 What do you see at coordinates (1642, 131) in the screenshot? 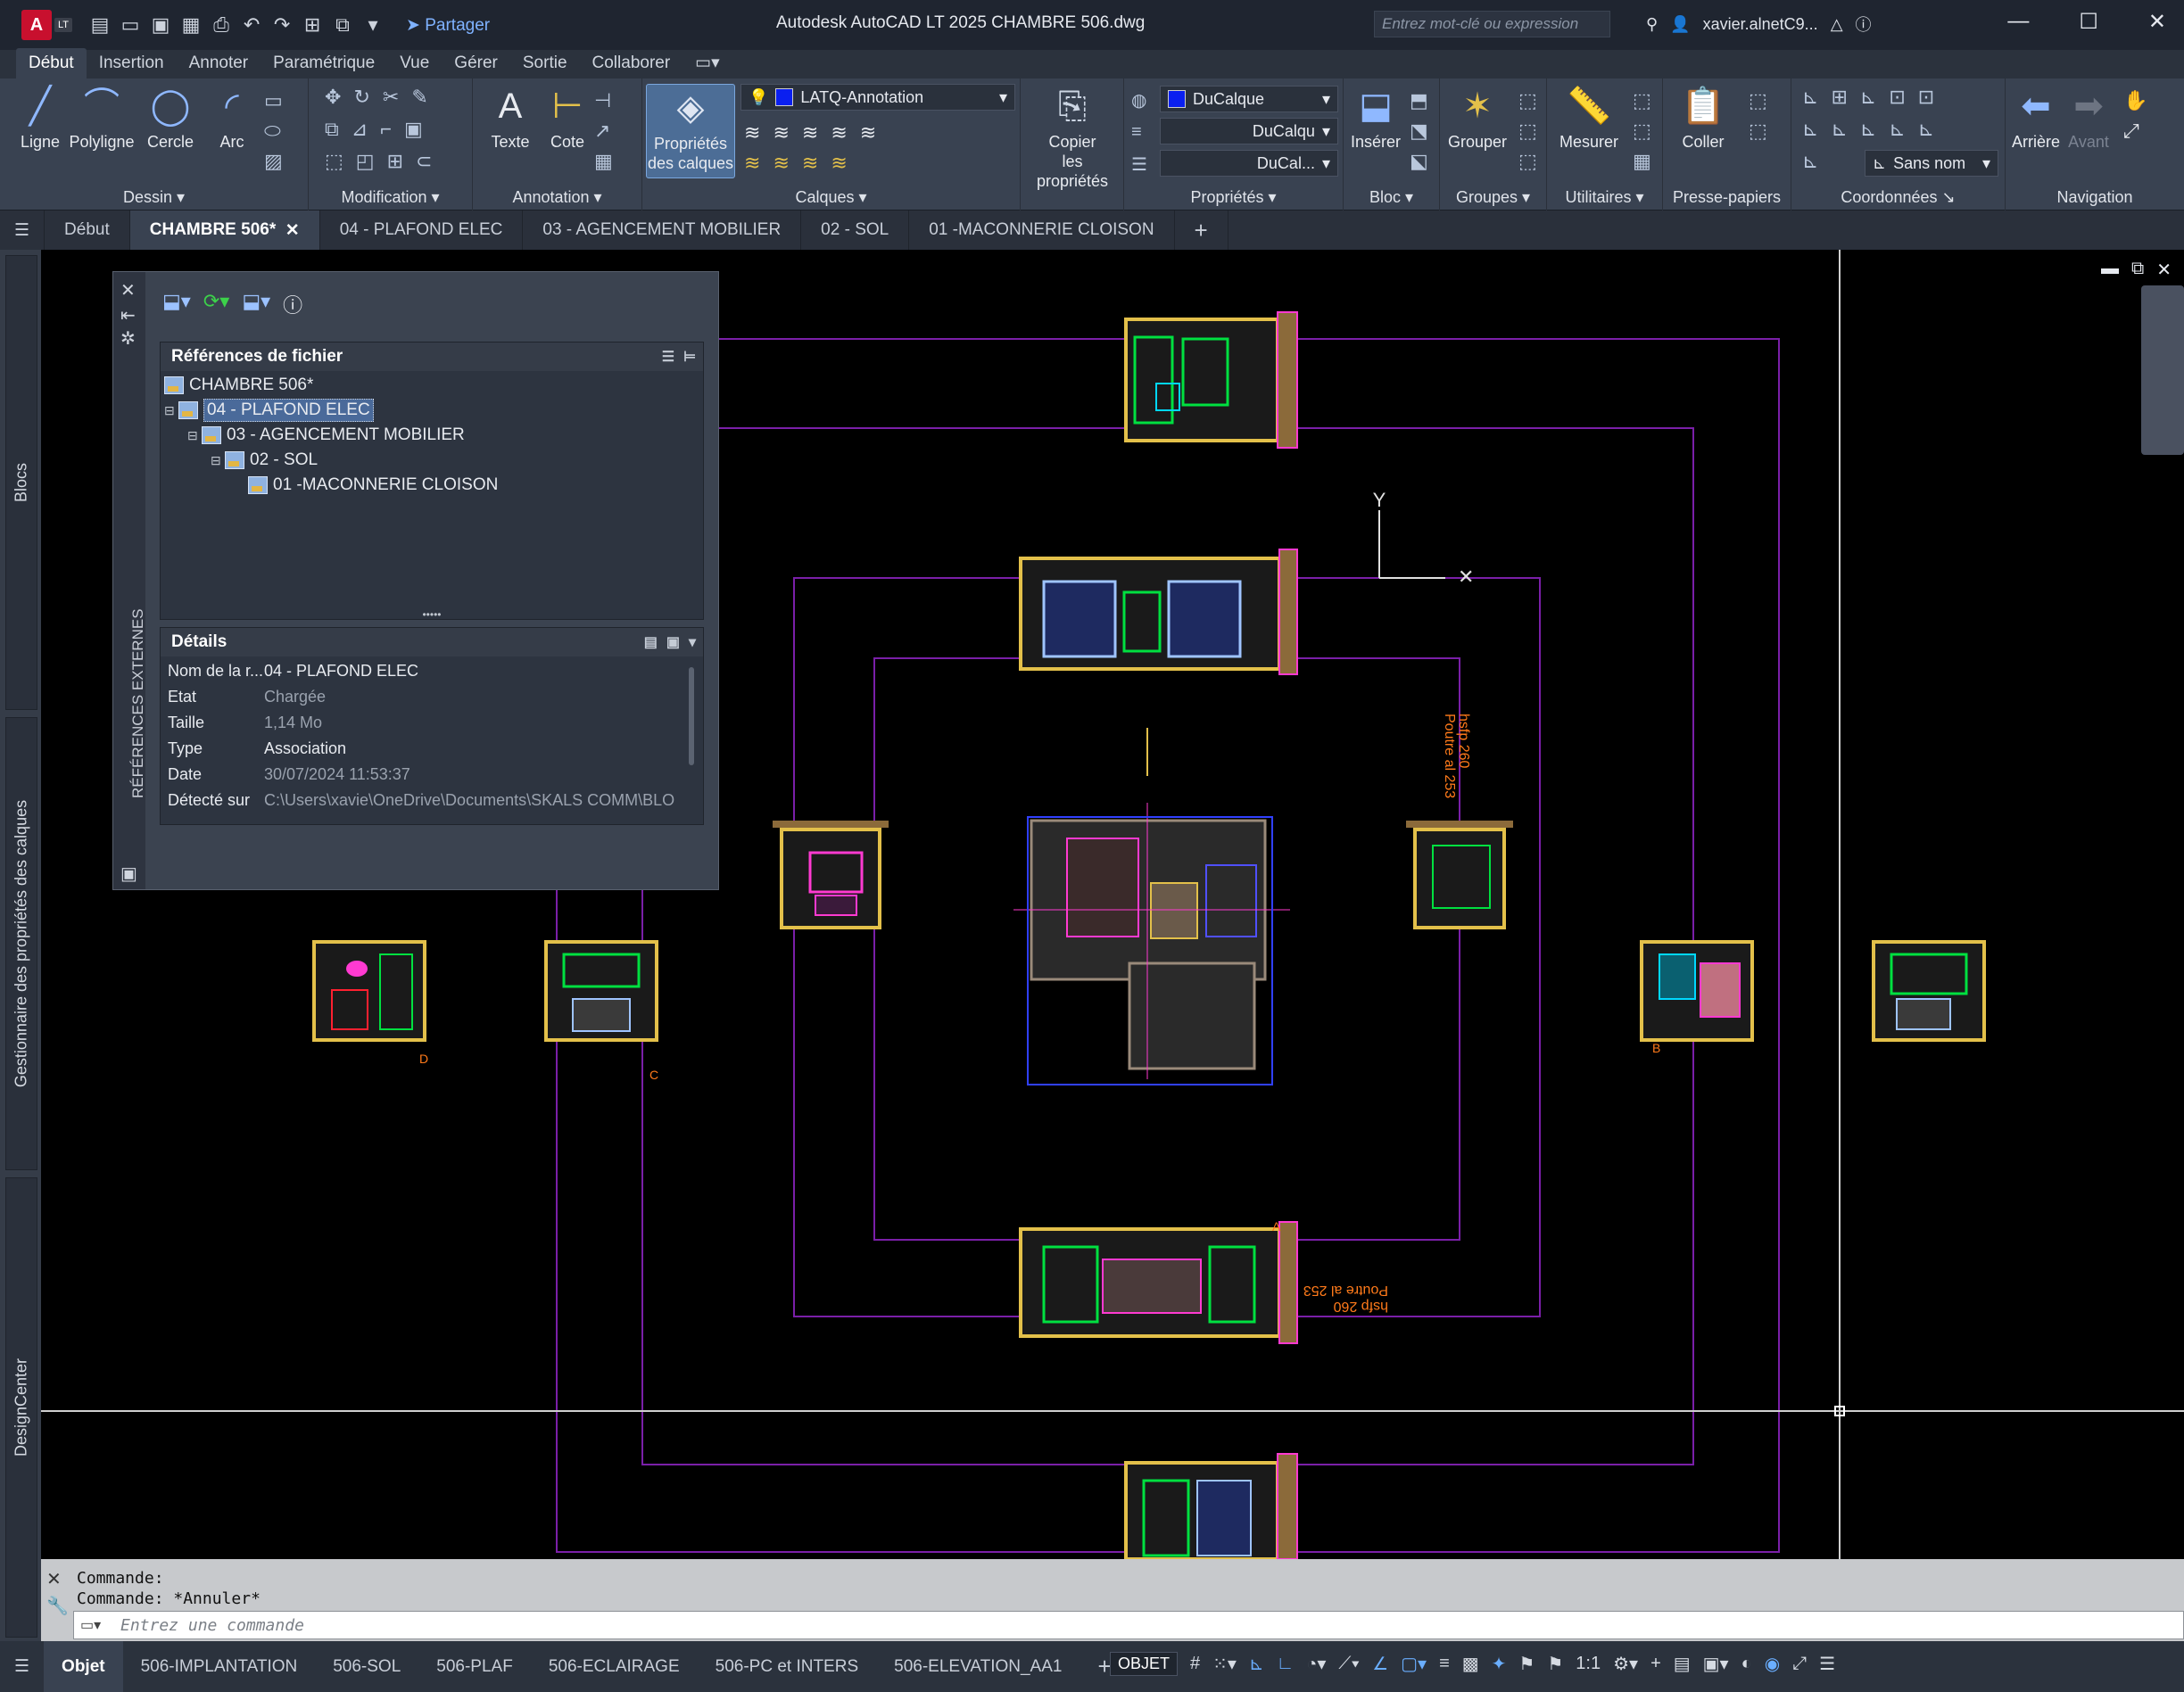
I see `select-all-icon: ⬚` at bounding box center [1642, 131].